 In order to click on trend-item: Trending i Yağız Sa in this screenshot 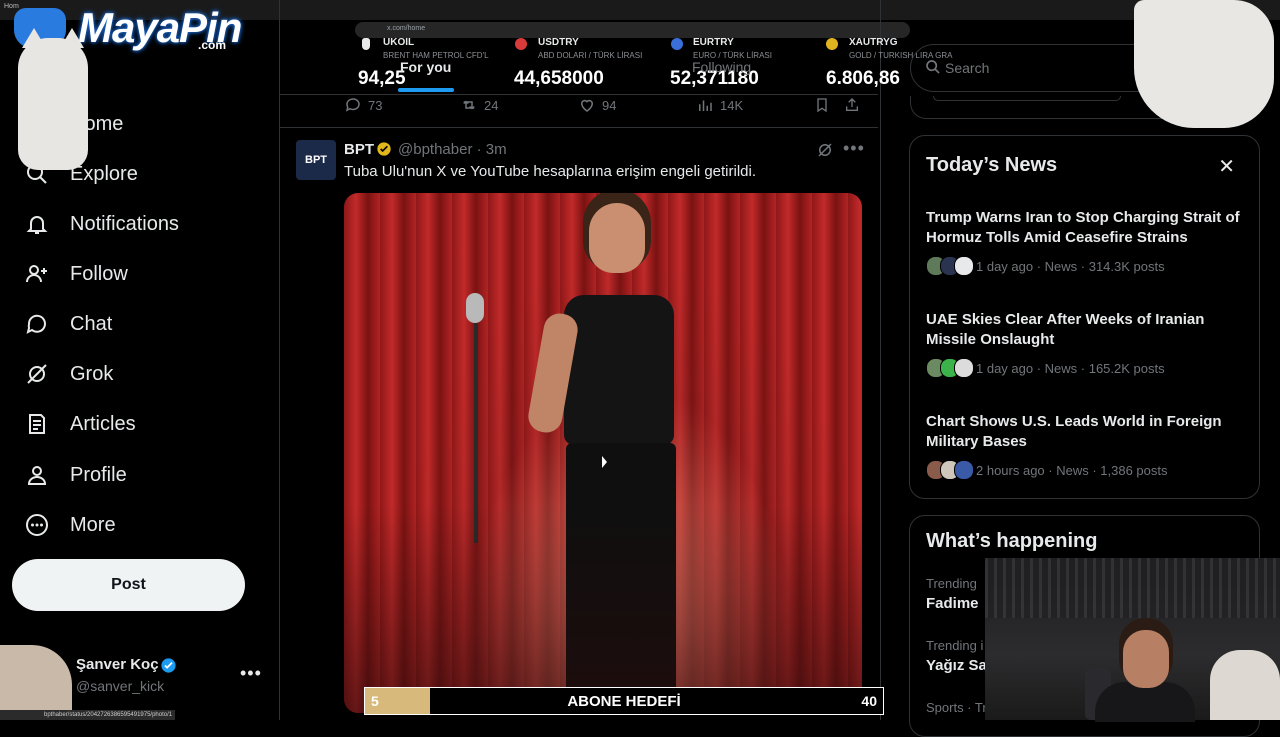, I will do `click(956, 656)`.